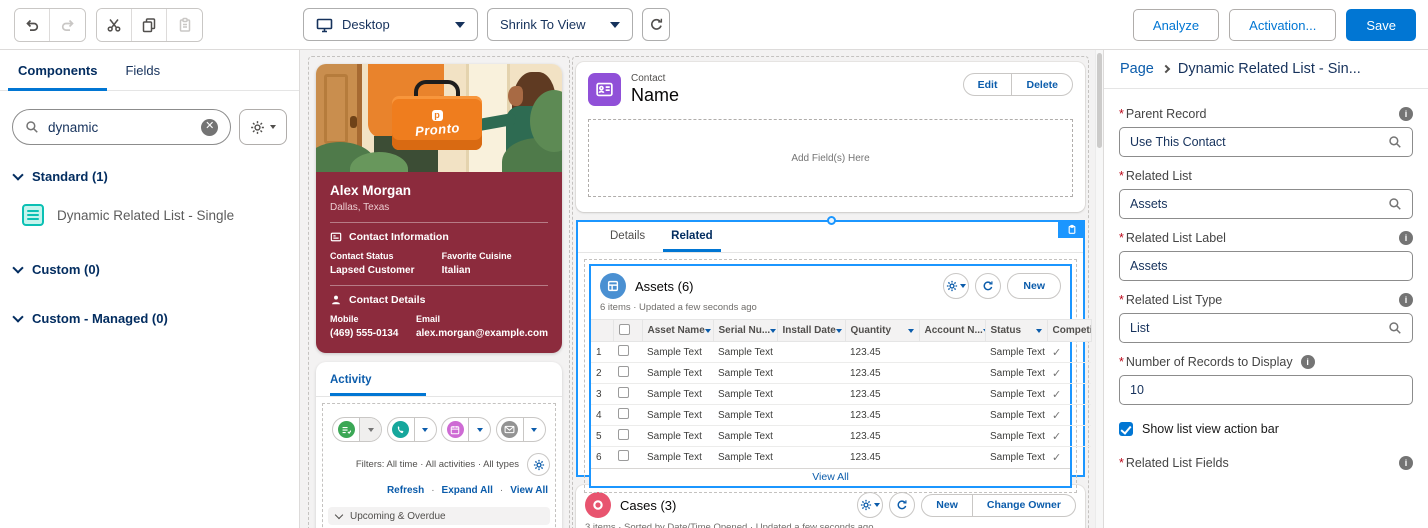 This screenshot has height=528, width=1428. What do you see at coordinates (831, 220) in the screenshot?
I see `selection-handle` at bounding box center [831, 220].